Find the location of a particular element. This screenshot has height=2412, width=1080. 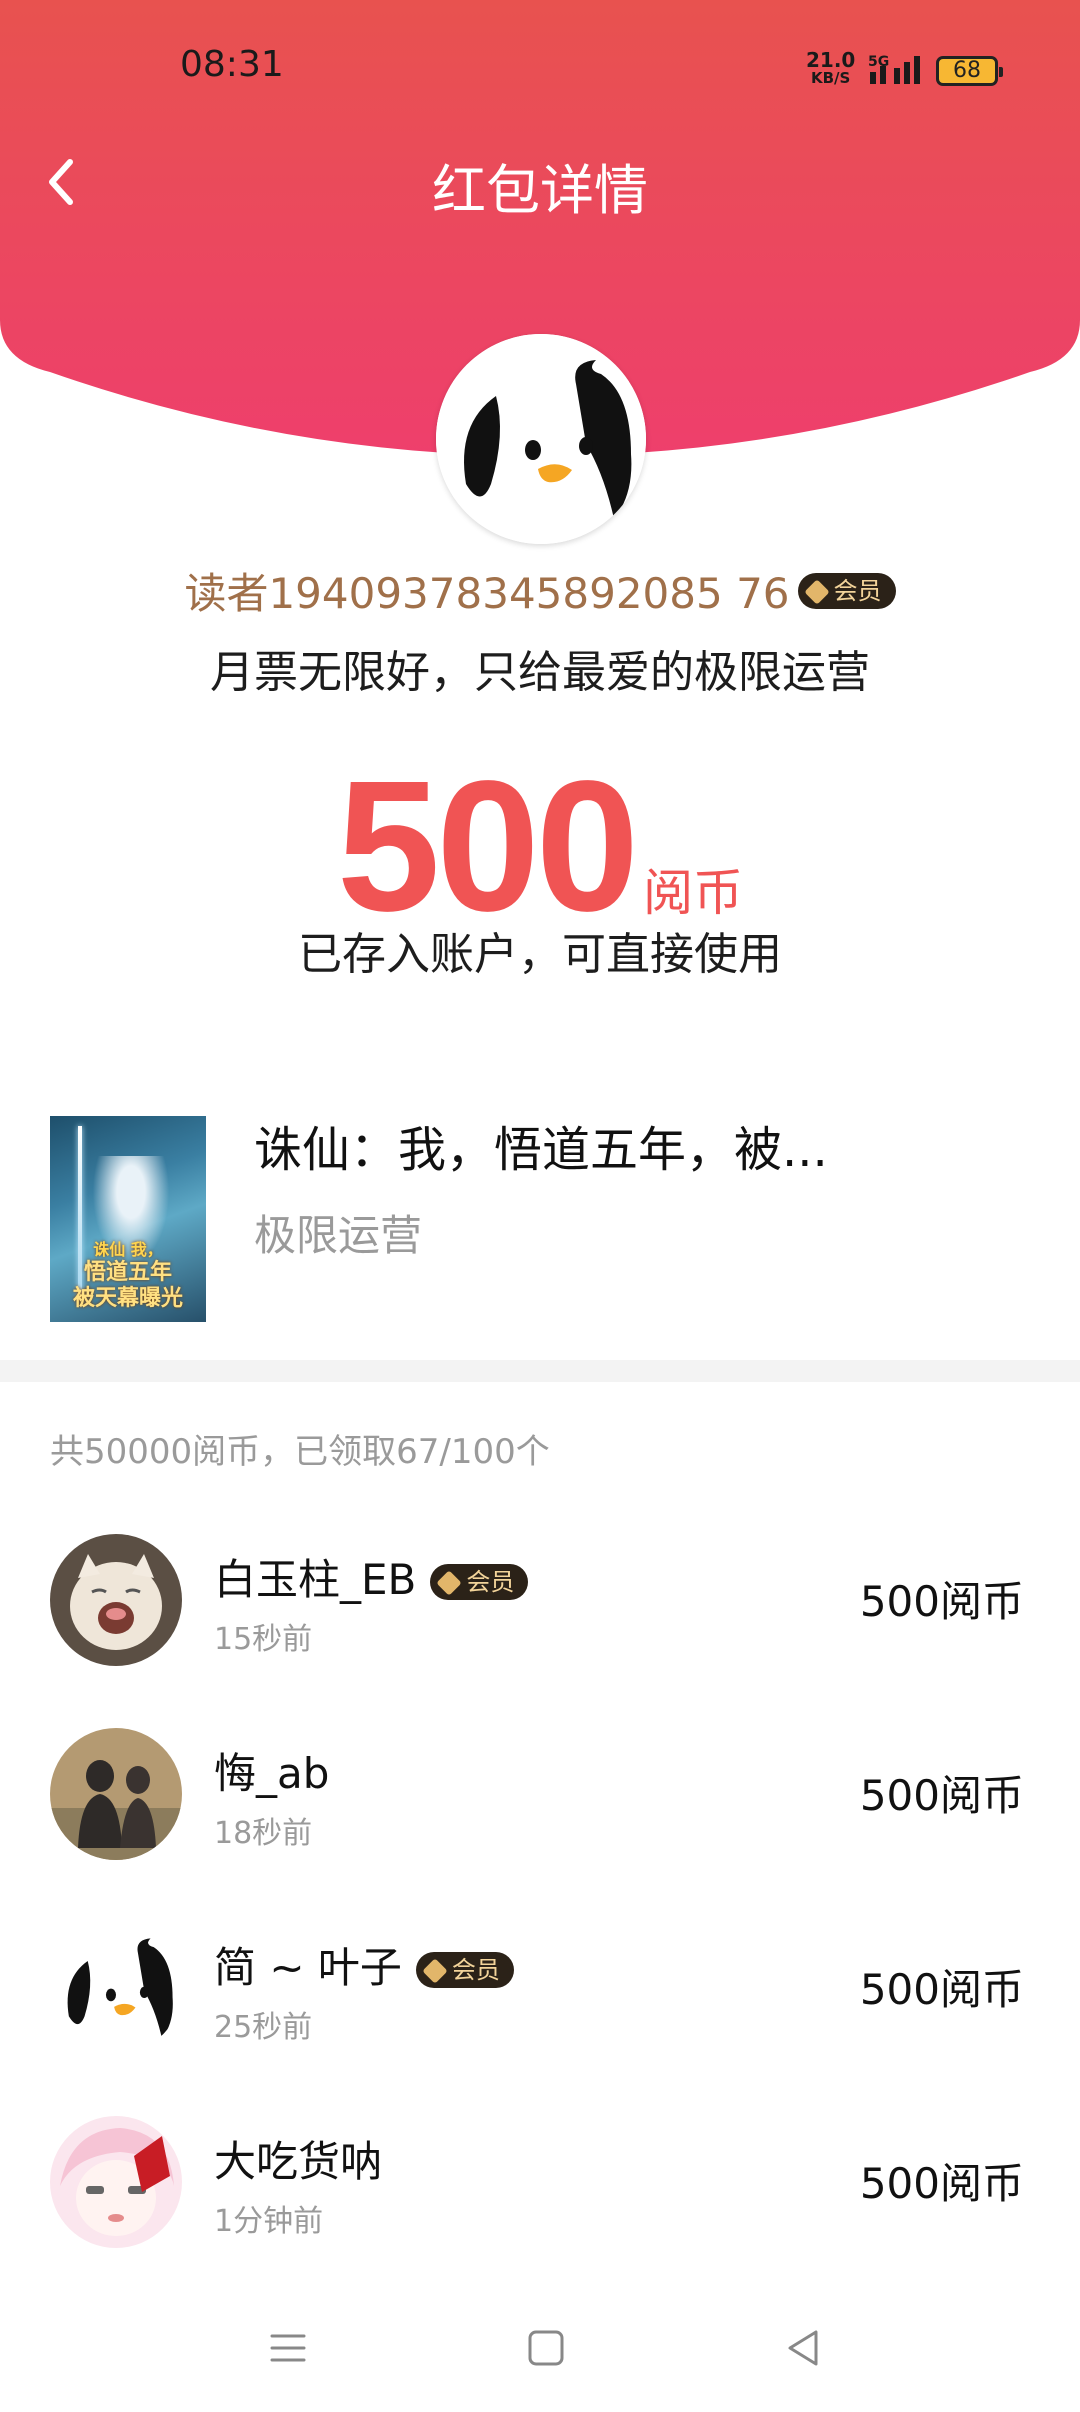

list-item: 悔_ab 18秒前 500阅币 is located at coordinates (540, 1799).